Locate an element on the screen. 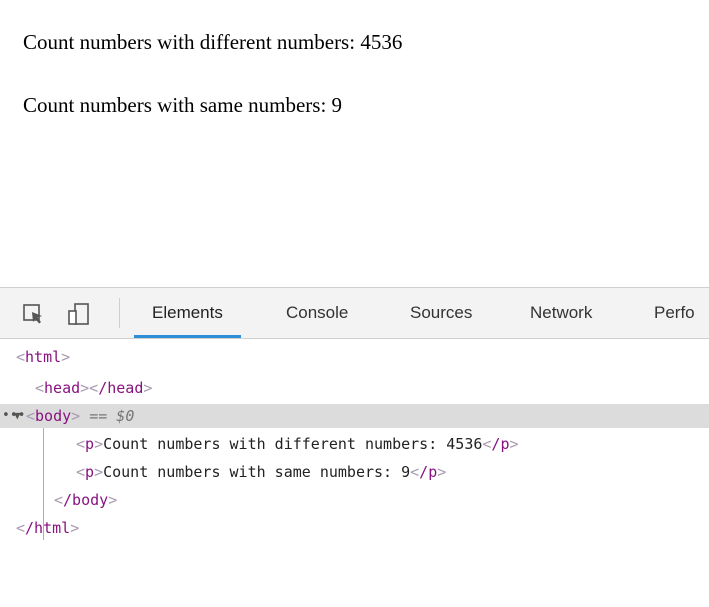 Image resolution: width=709 pixels, height=607 pixels. devtools-toolbar: Elements Console Sources Network Perfo is located at coordinates (354, 313).